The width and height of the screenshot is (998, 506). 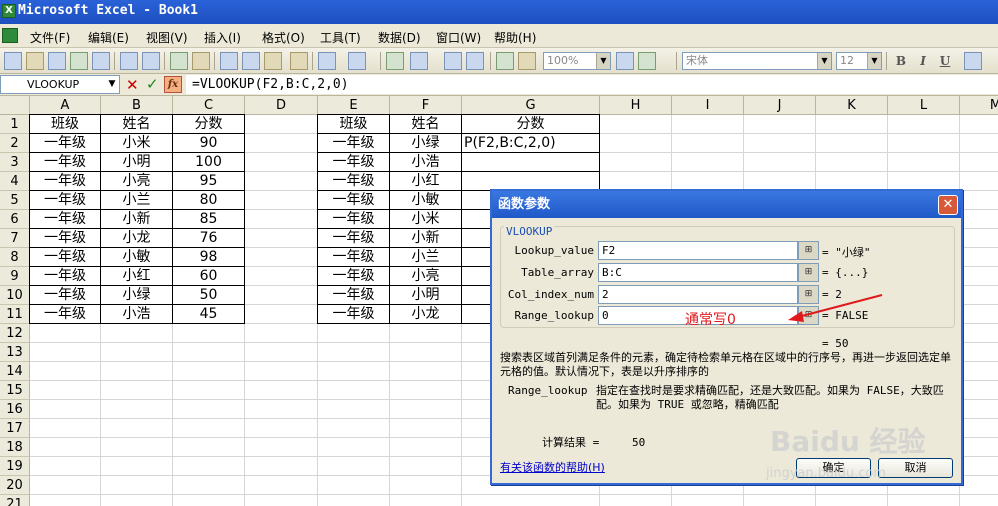 What do you see at coordinates (15, 295) in the screenshot?
I see `row-header-10: 10` at bounding box center [15, 295].